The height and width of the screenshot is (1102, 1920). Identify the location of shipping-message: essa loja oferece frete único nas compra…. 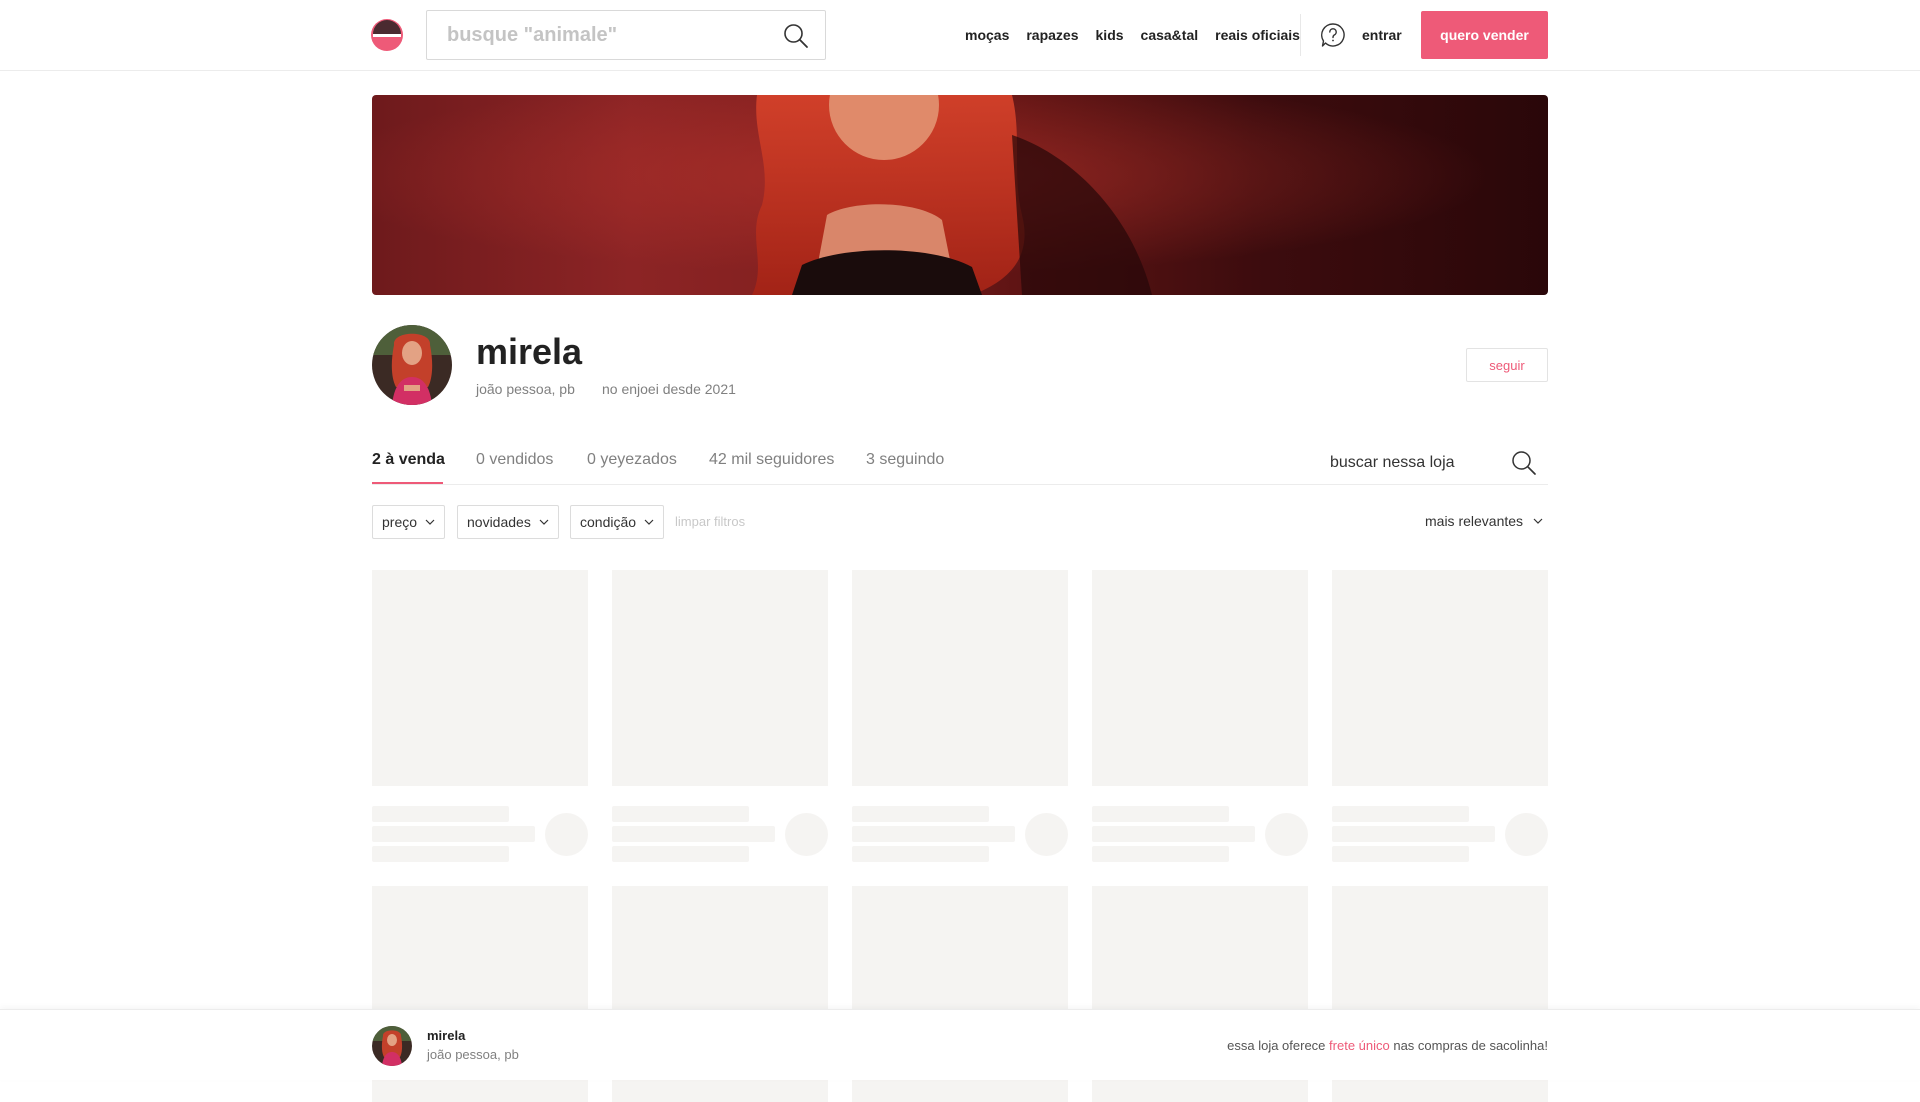
(1387, 1046).